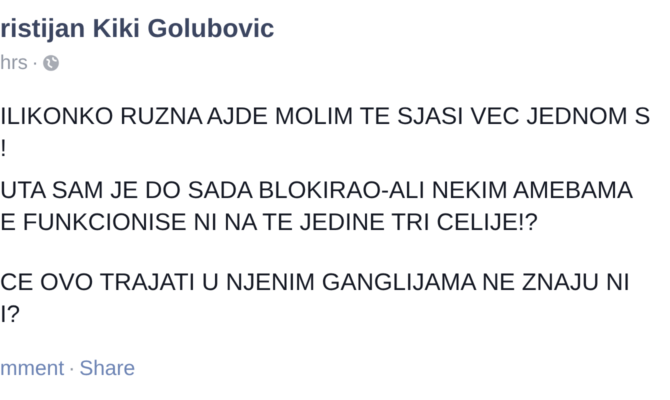  Describe the element at coordinates (269, 223) in the screenshot. I see `post-text-line: E FUNKCIONISE NI NA TE JEDINE TRI CELIJE!?` at that location.